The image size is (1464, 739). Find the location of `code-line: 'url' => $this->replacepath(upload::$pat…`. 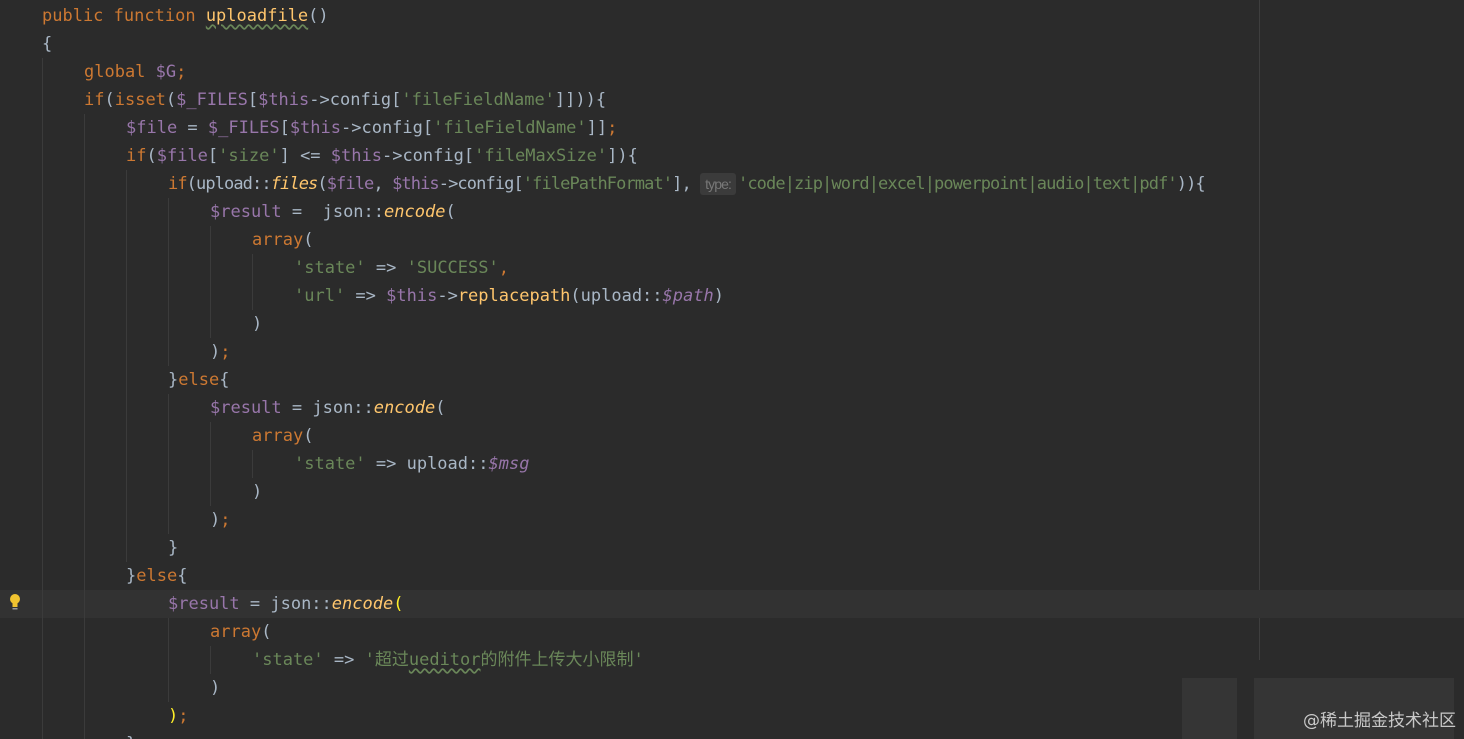

code-line: 'url' => $this->replacepath(upload::$pat… is located at coordinates (509, 296).